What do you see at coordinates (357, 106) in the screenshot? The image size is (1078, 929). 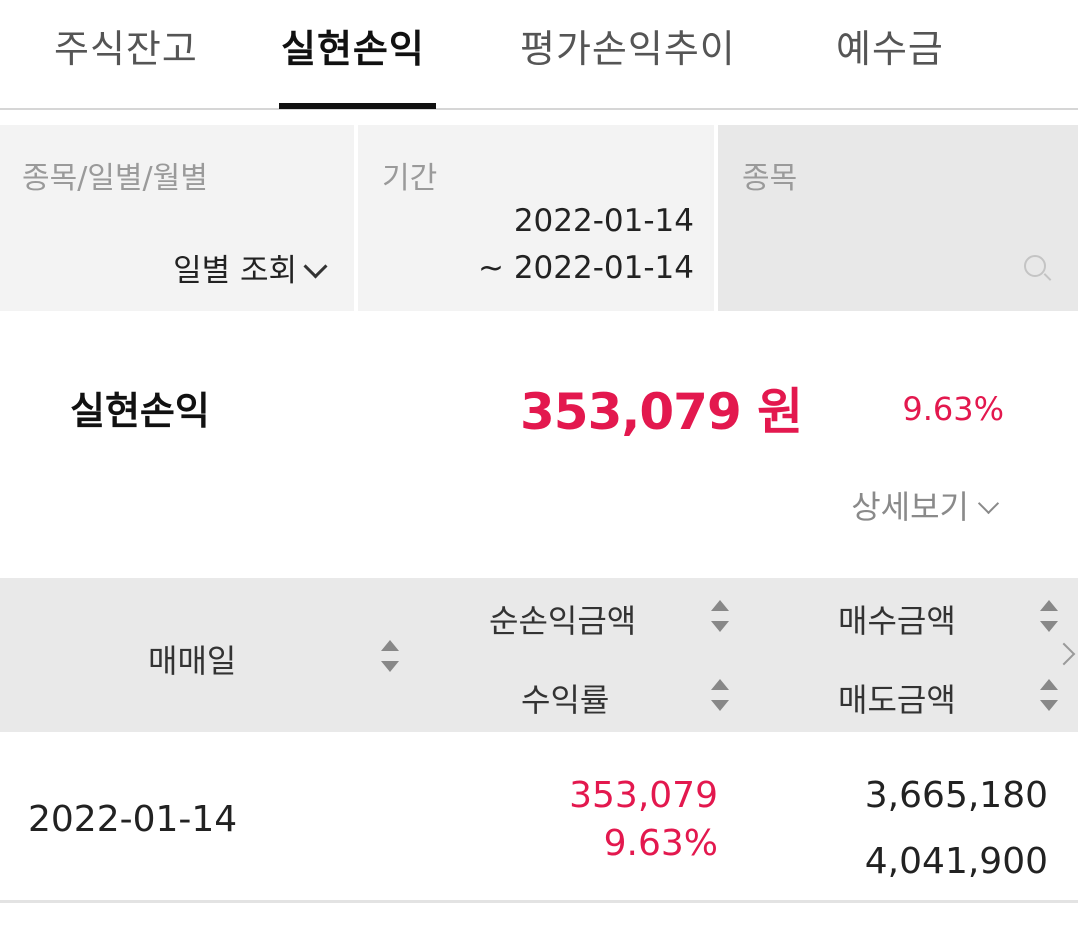 I see `active-tab-indicator` at bounding box center [357, 106].